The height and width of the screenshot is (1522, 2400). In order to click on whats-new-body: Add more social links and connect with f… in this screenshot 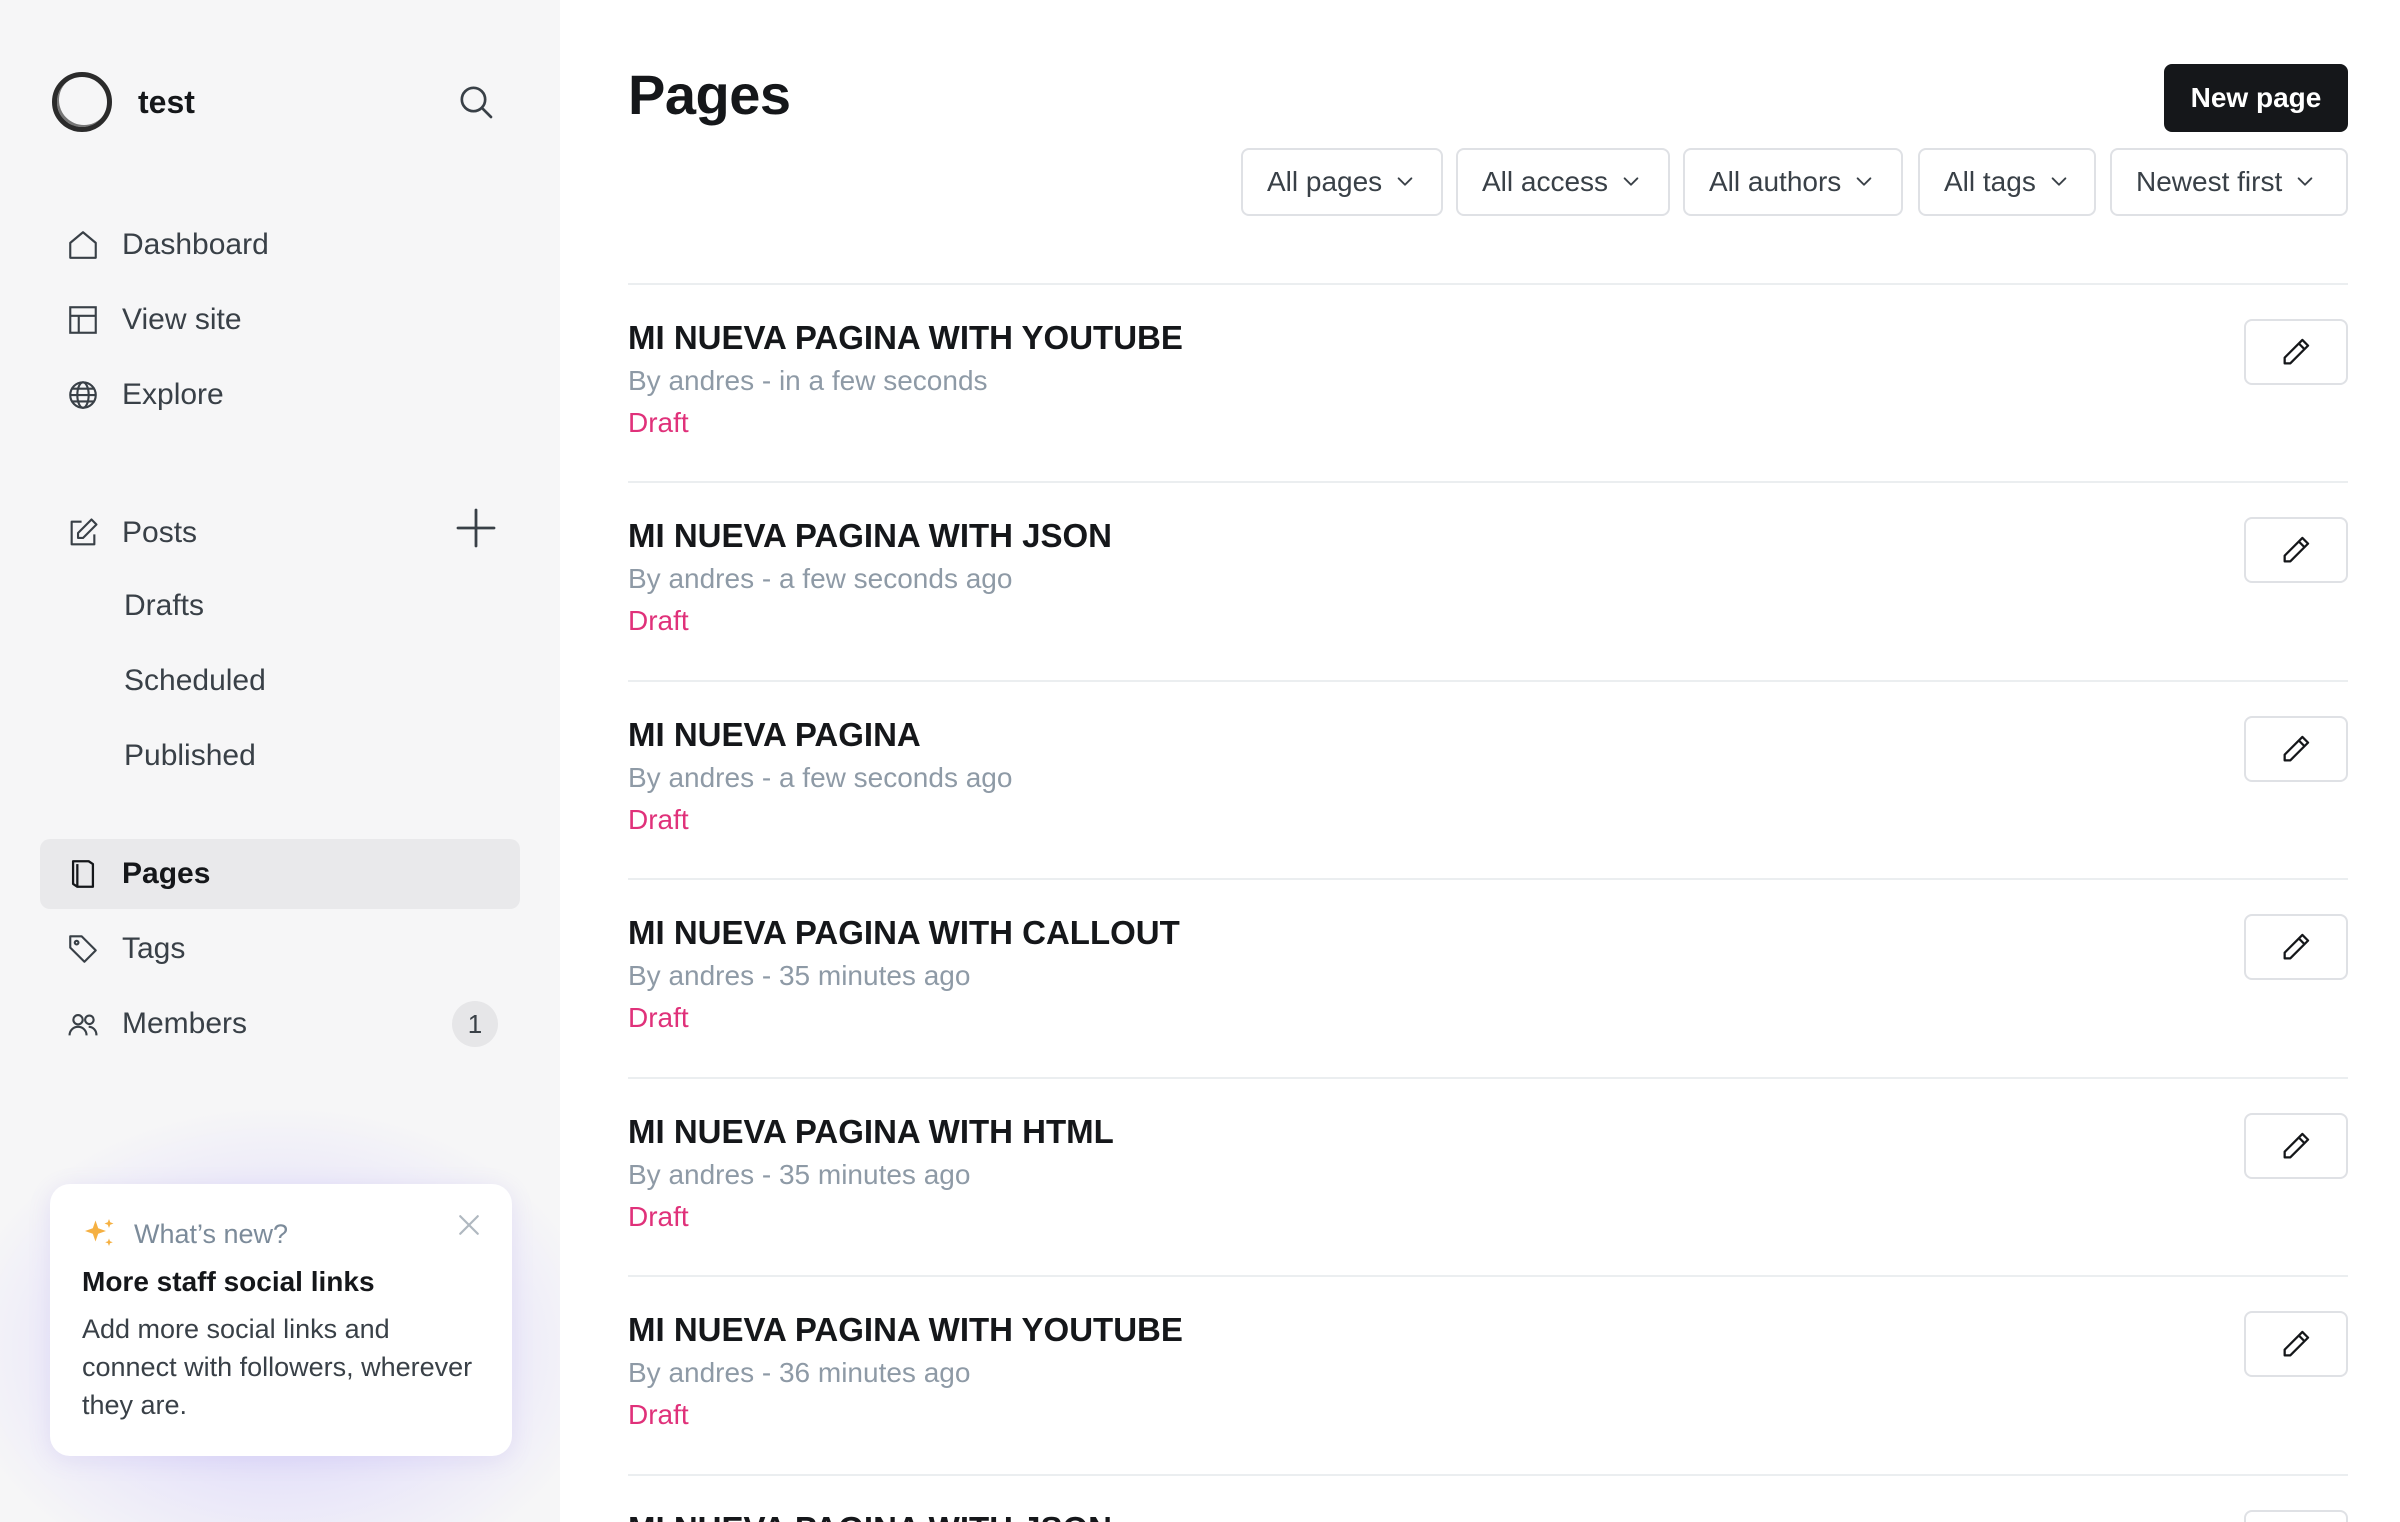, I will do `click(277, 1367)`.